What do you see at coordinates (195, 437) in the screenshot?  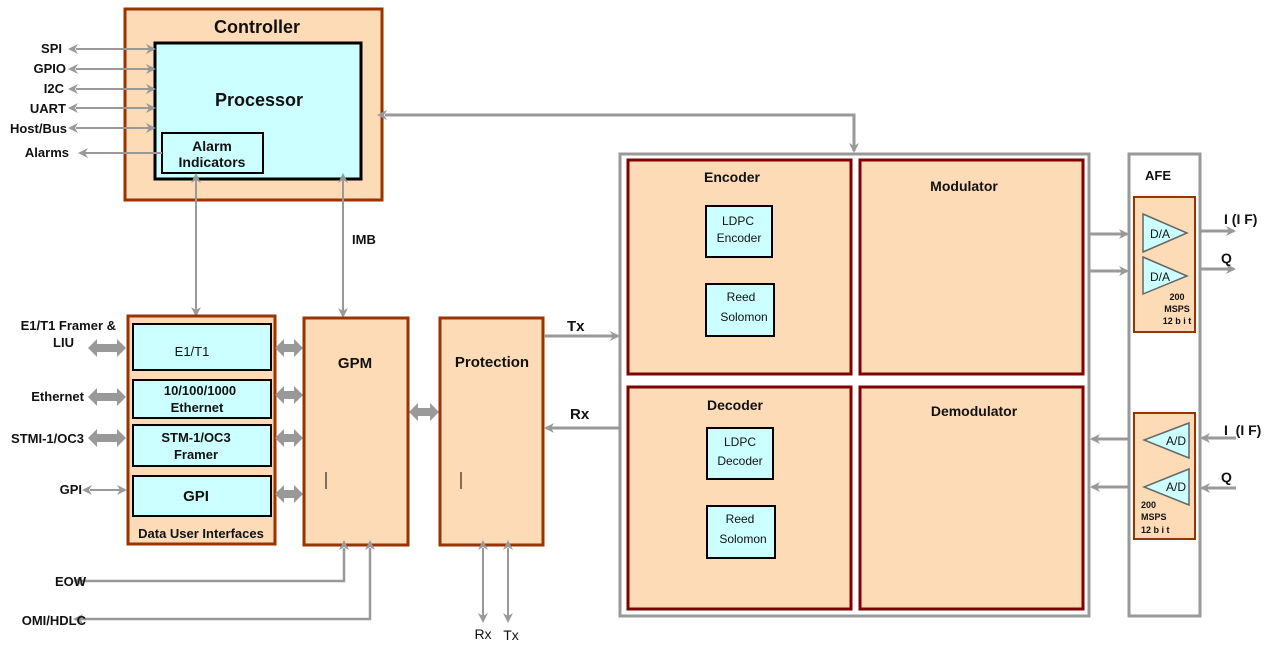 I see `dui-stm1-line1: STM-1/OC3` at bounding box center [195, 437].